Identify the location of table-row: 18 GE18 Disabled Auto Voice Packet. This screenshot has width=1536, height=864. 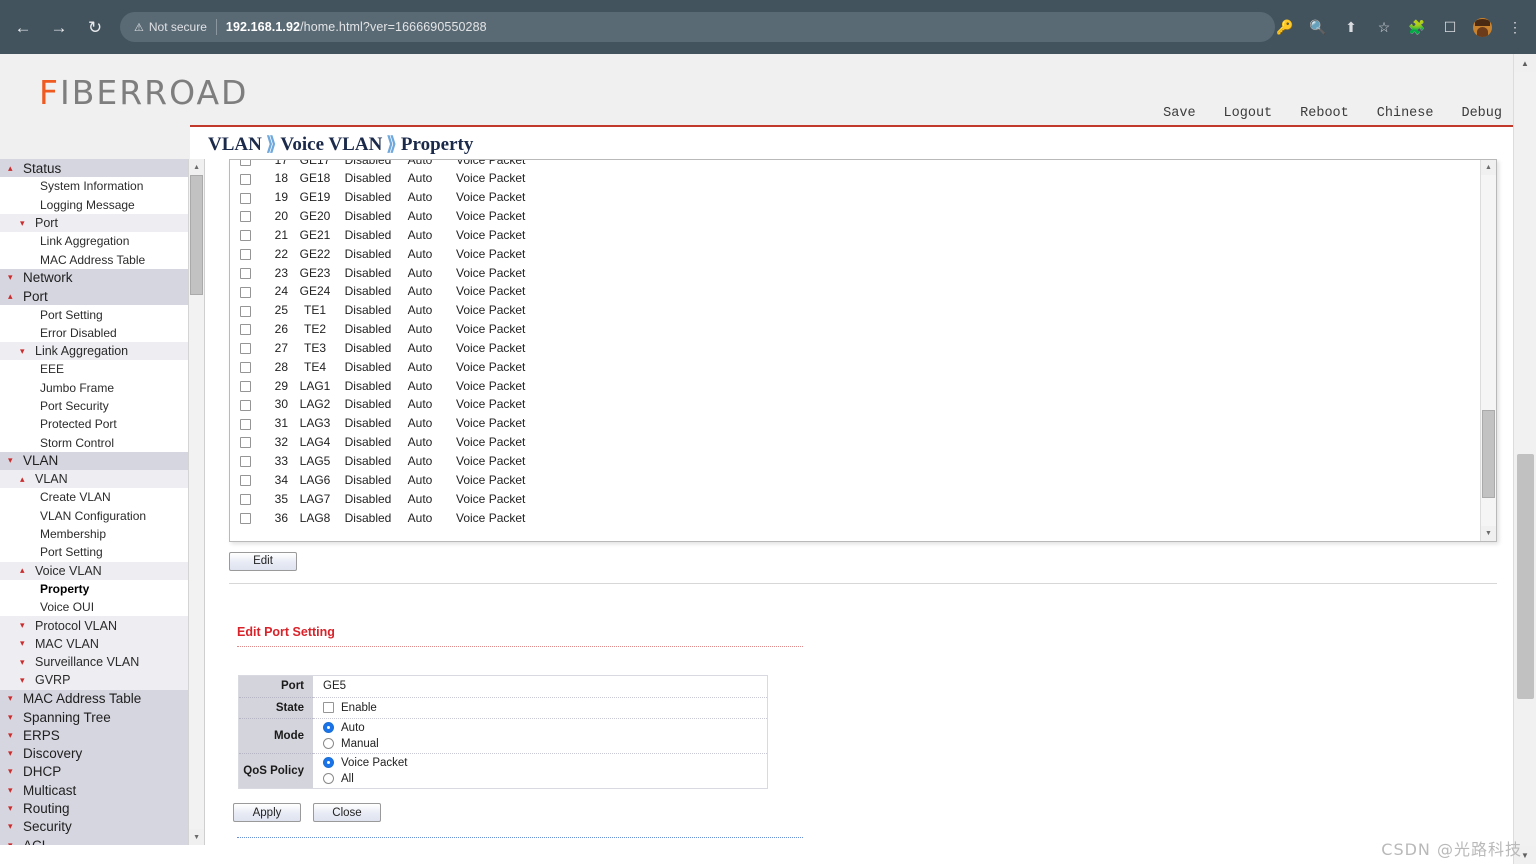
(855, 178).